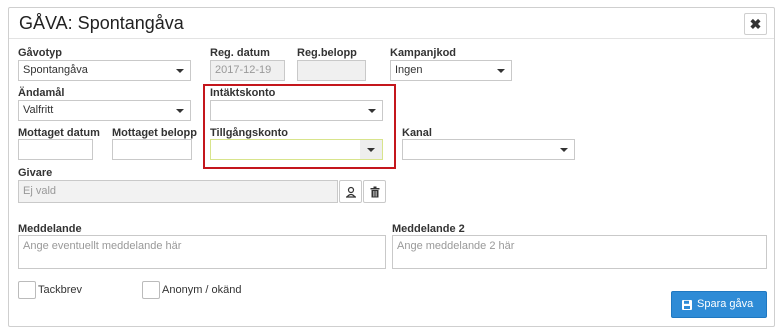 The height and width of the screenshot is (334, 783). I want to click on kanal-label: Kanal, so click(417, 133).